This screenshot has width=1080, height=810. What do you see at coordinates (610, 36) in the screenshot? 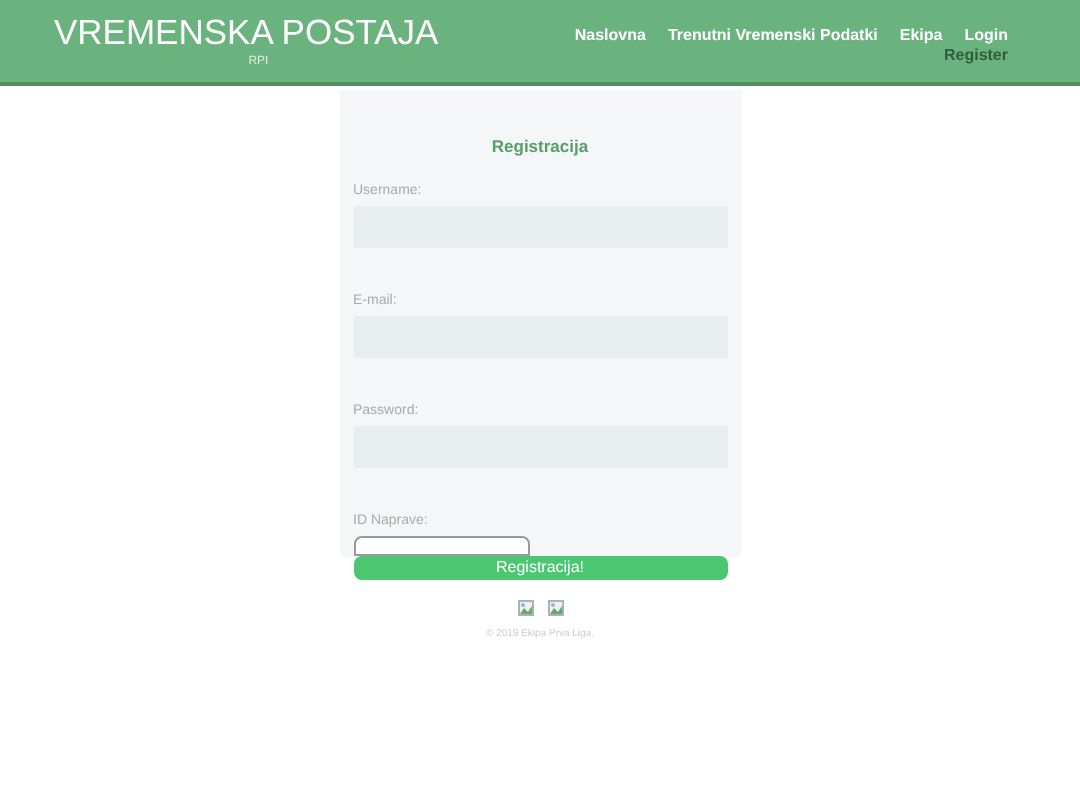
I see `nav-link: Naslovna` at bounding box center [610, 36].